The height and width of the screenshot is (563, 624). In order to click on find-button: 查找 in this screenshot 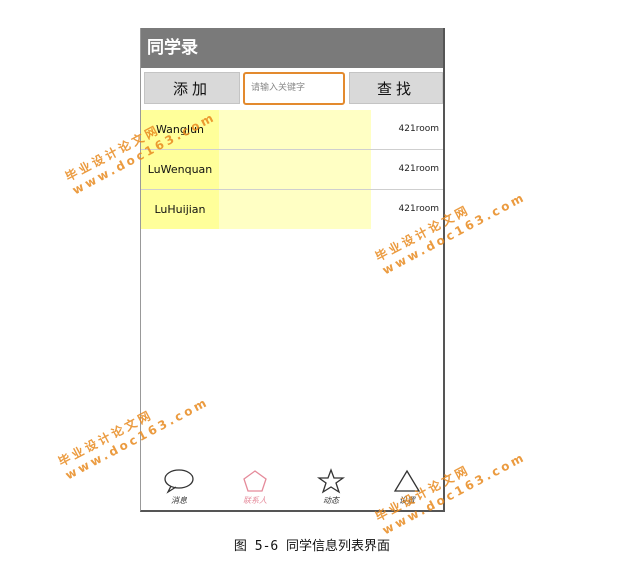, I will do `click(396, 88)`.